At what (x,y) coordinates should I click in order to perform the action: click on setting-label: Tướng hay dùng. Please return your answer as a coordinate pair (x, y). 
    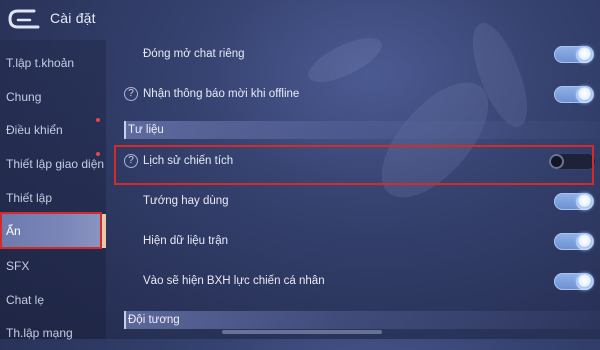
    Looking at the image, I should click on (186, 201).